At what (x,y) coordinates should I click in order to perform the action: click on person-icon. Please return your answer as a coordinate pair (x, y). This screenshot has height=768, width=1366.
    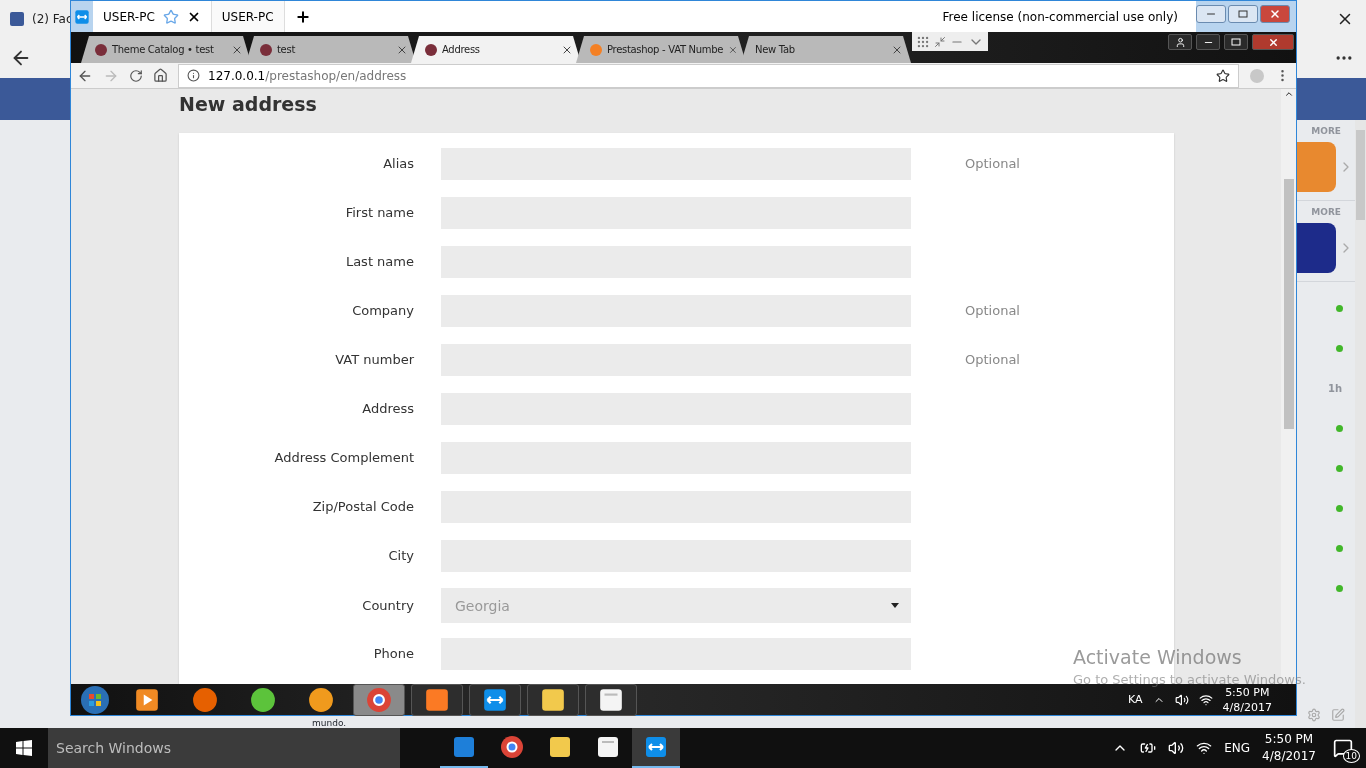
    Looking at the image, I should click on (1180, 42).